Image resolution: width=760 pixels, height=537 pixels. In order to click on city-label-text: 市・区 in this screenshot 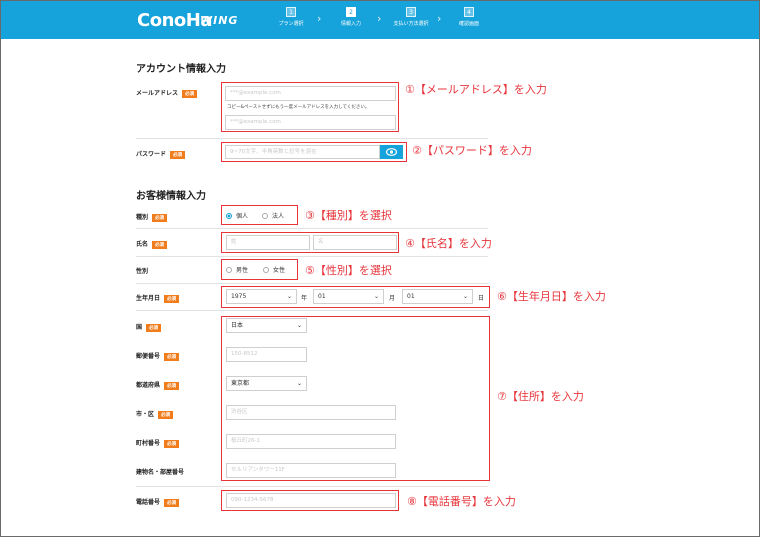, I will do `click(145, 414)`.